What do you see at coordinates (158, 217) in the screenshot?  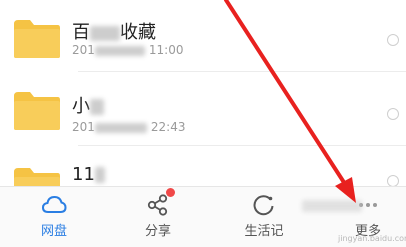 I see `tab-share: 分享` at bounding box center [158, 217].